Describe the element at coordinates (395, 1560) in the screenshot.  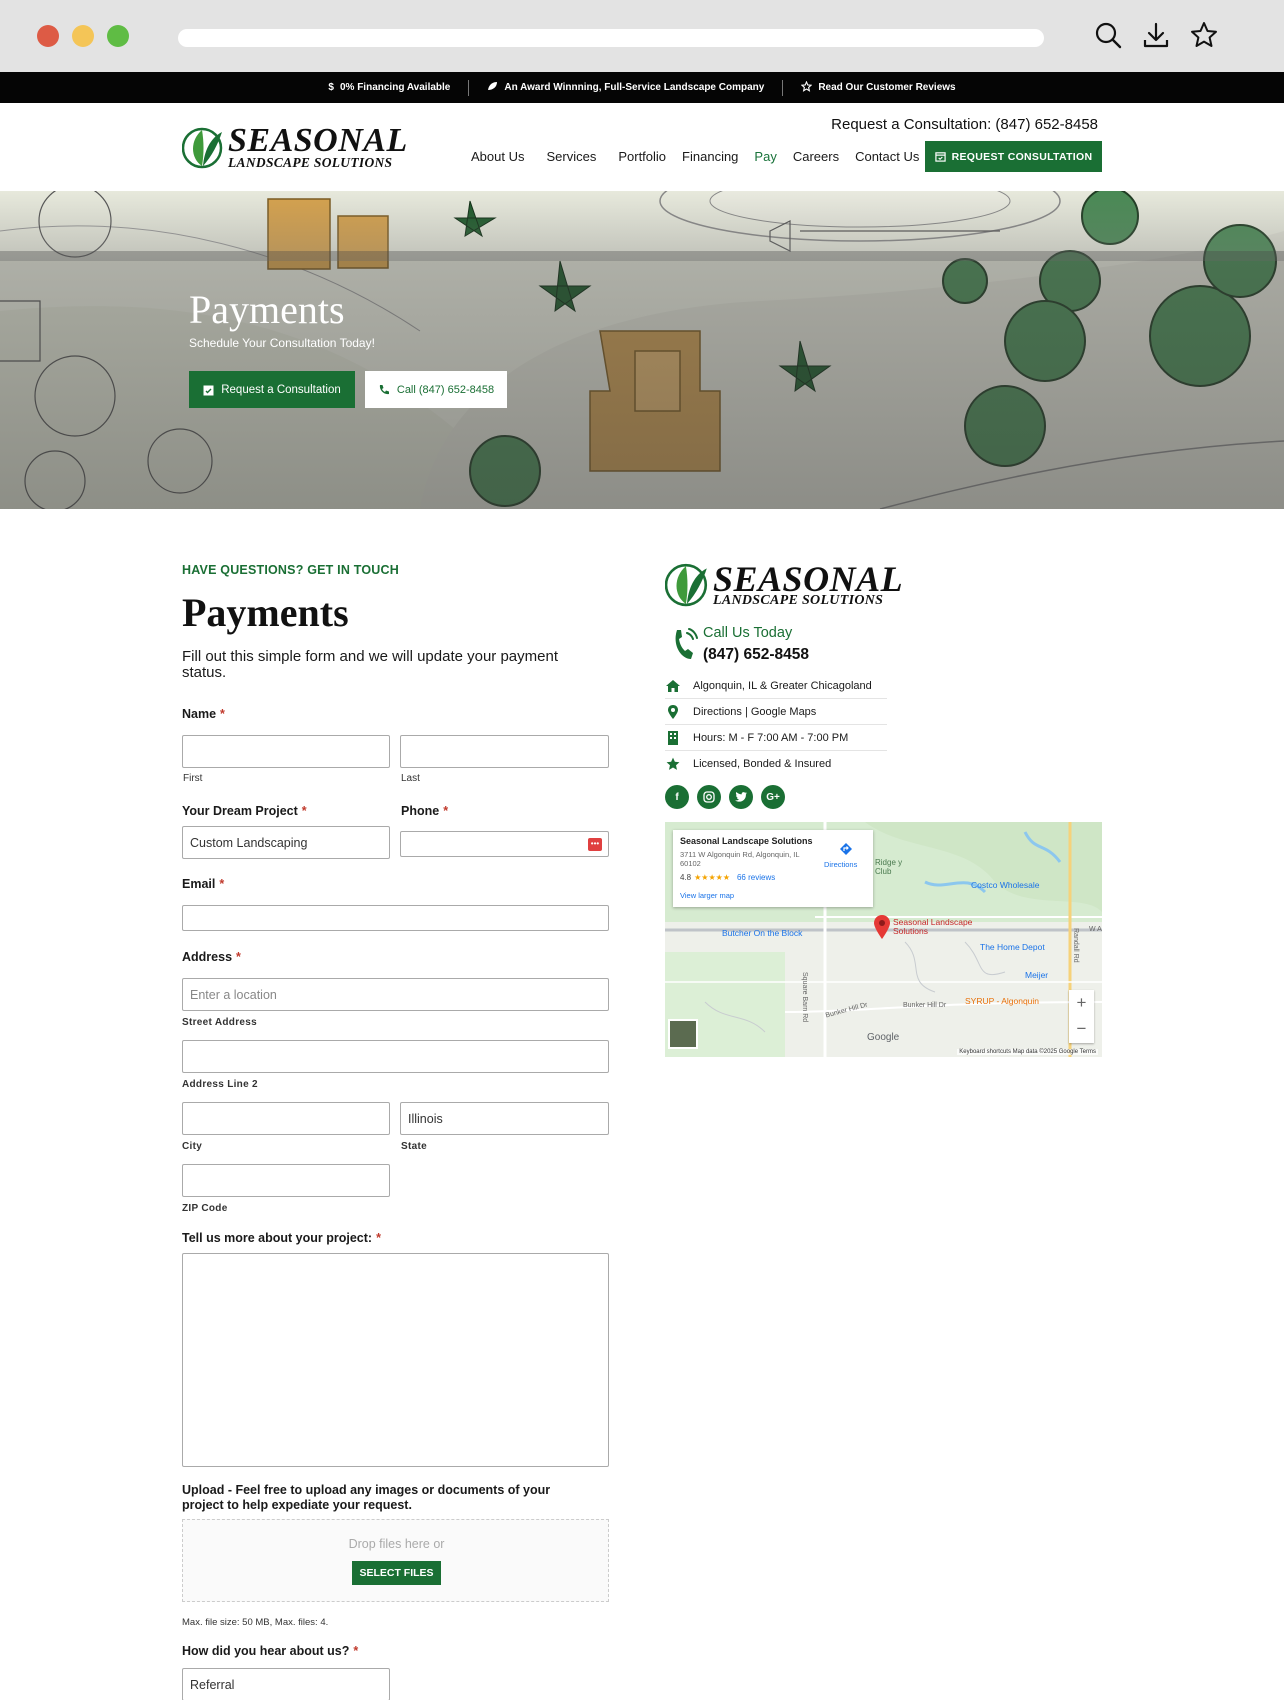
I see `file-dropzone: Drop files here or SELECT FILES` at that location.